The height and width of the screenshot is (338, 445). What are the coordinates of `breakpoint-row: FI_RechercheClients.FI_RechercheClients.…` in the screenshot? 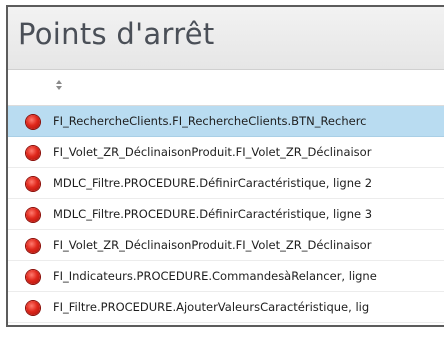 It's located at (226, 121).